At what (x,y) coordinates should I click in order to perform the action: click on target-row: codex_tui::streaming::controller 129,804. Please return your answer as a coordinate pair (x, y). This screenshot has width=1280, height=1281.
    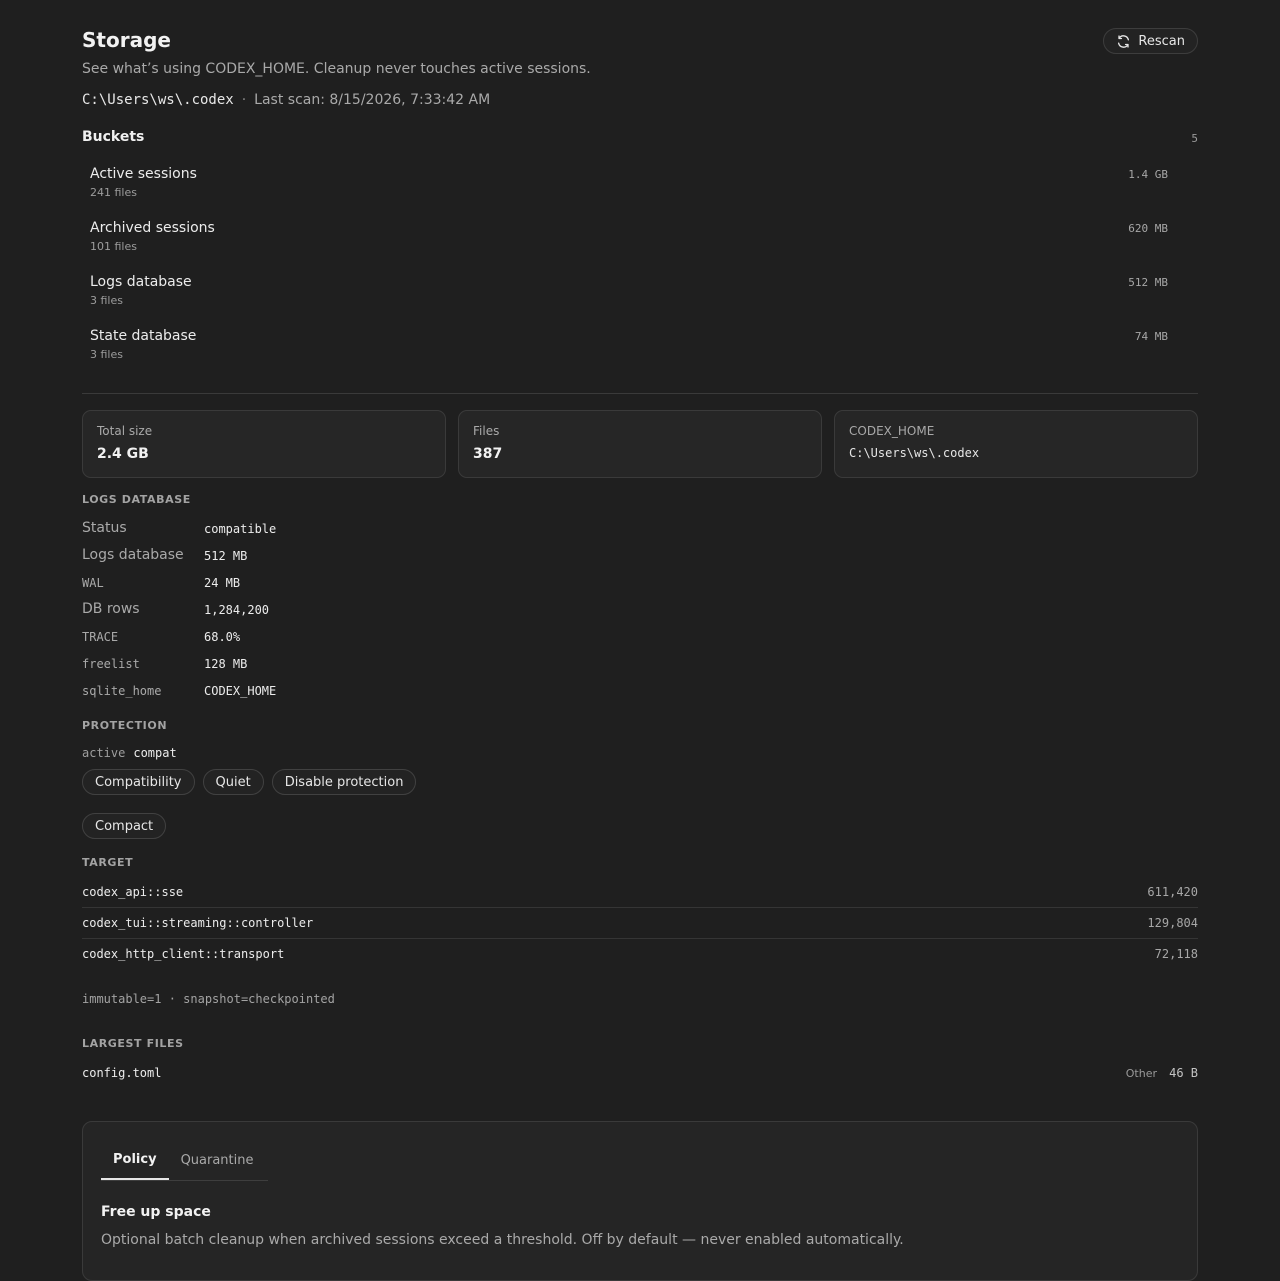
    Looking at the image, I should click on (640, 923).